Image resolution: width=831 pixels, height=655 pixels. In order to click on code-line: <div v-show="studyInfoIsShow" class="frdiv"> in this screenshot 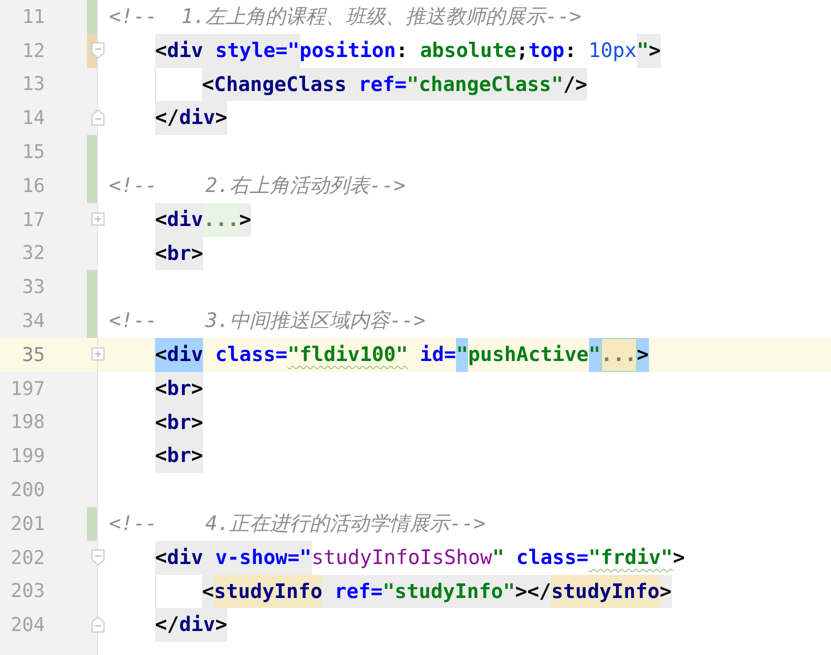, I will do `click(420, 557)`.